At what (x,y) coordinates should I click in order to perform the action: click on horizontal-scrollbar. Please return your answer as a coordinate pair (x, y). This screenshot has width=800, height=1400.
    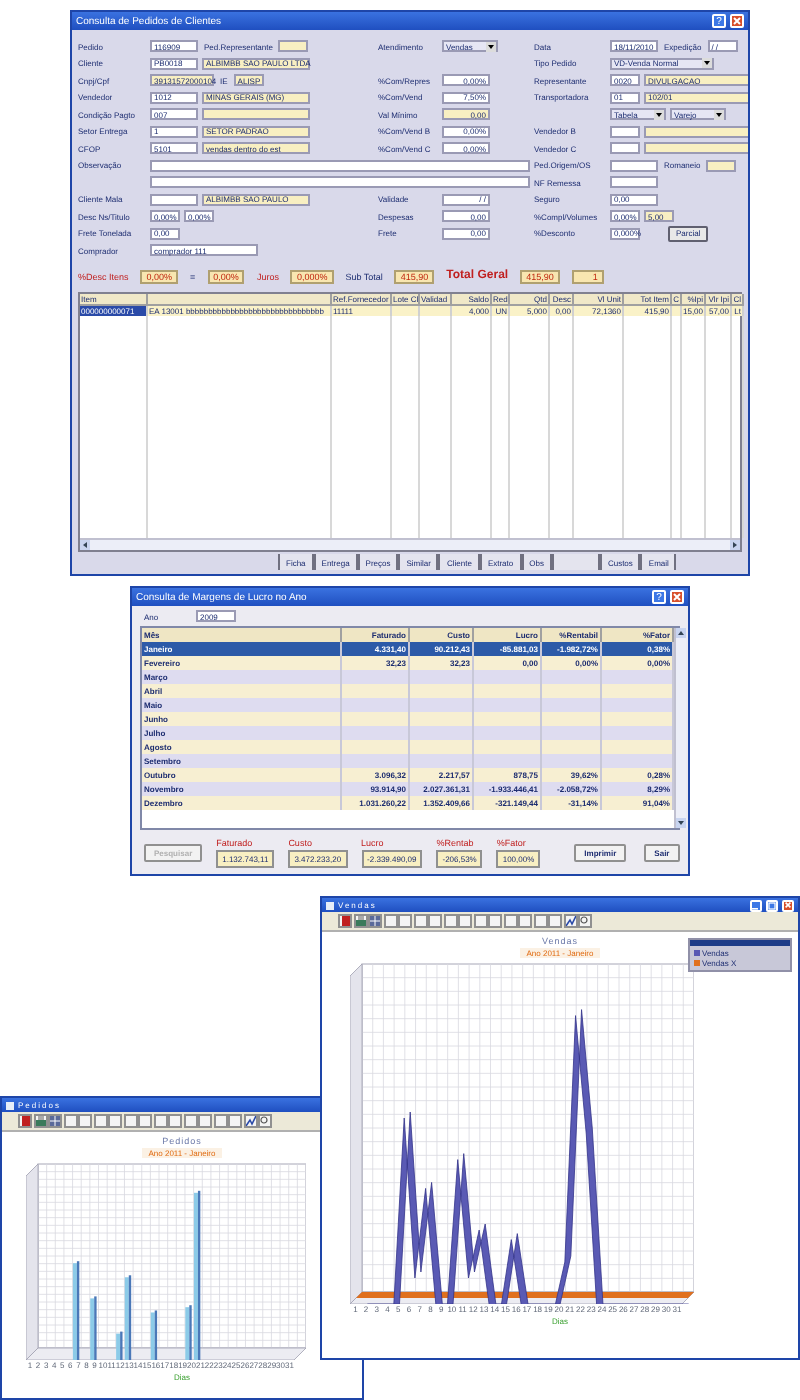
    Looking at the image, I should click on (410, 544).